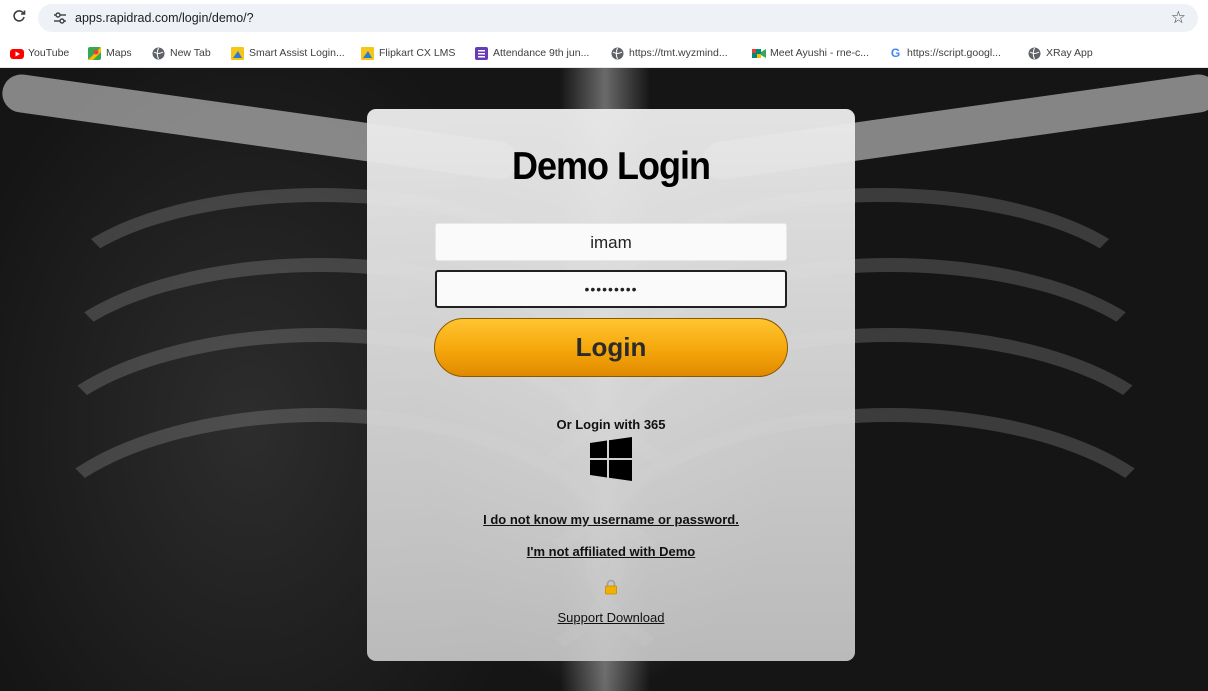 Image resolution: width=1208 pixels, height=691 pixels. What do you see at coordinates (164, 18) in the screenshot?
I see `url-text: apps.rapidrad.com/login/demo/?` at bounding box center [164, 18].